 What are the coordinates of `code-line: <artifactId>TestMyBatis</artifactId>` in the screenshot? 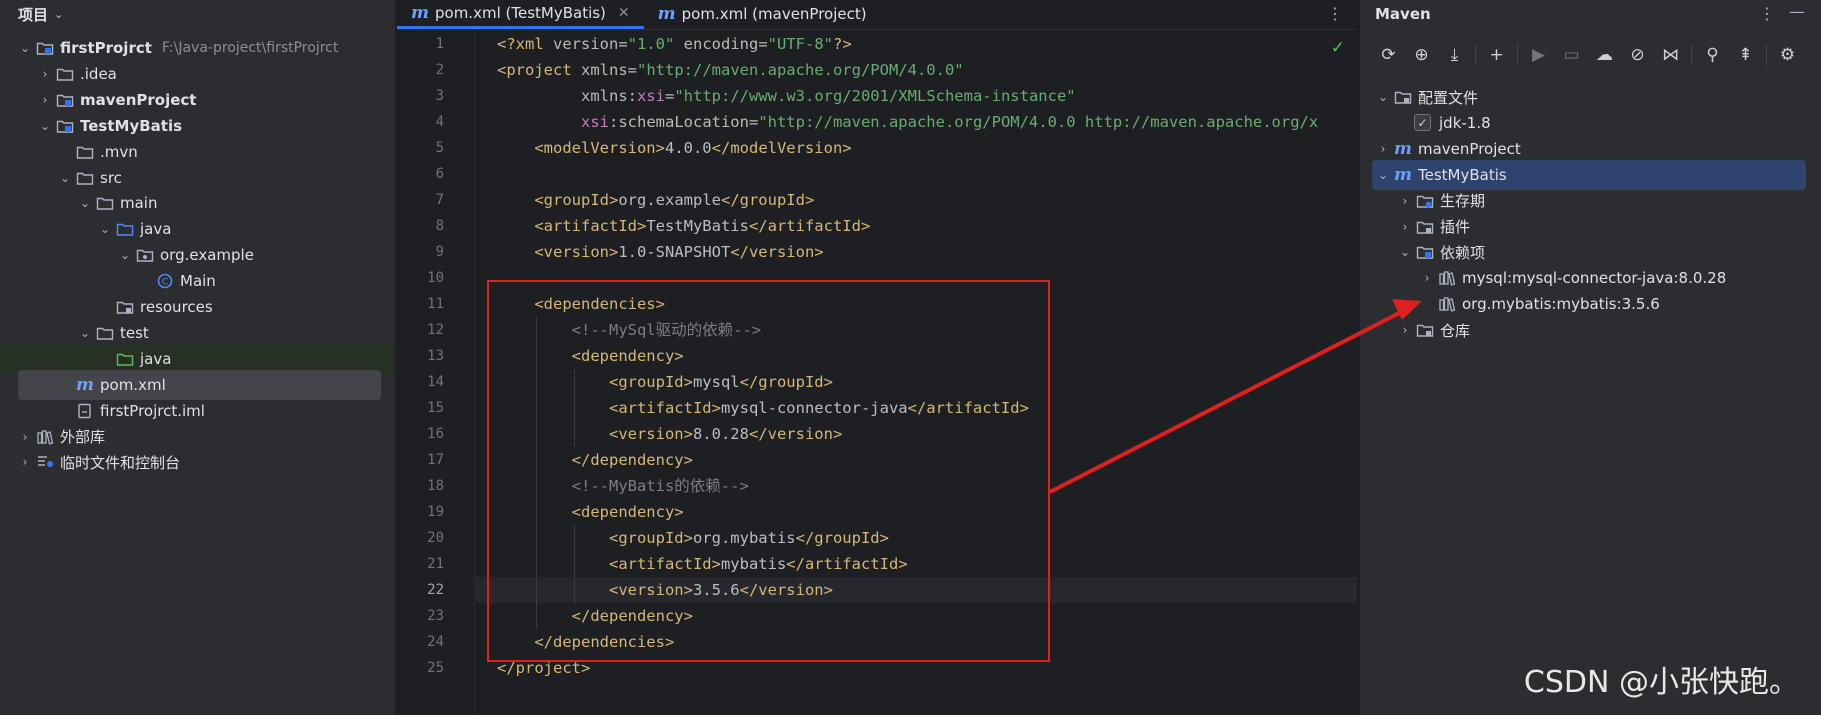 It's located at (916, 226).